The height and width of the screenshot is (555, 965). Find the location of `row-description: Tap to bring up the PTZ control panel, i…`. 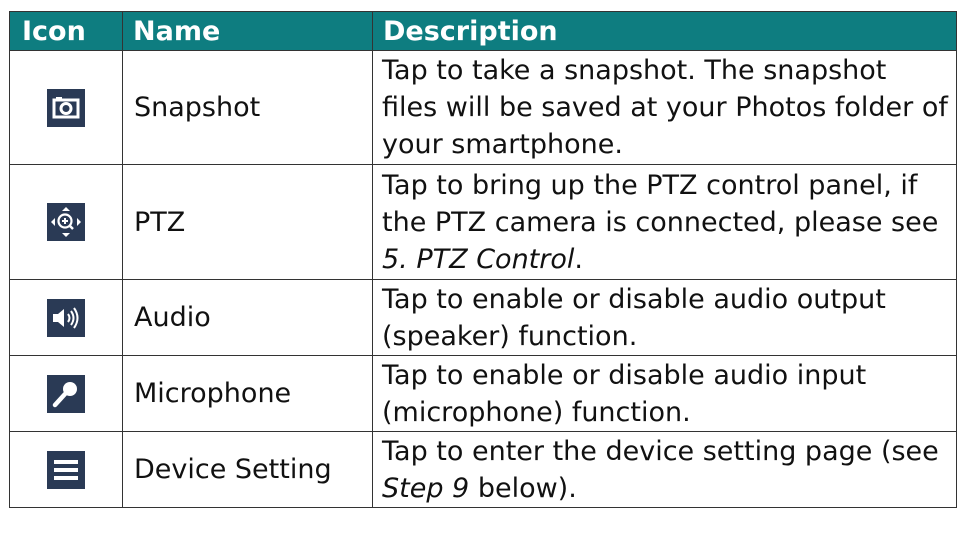

row-description: Tap to bring up the PTZ control panel, i… is located at coordinates (664, 222).